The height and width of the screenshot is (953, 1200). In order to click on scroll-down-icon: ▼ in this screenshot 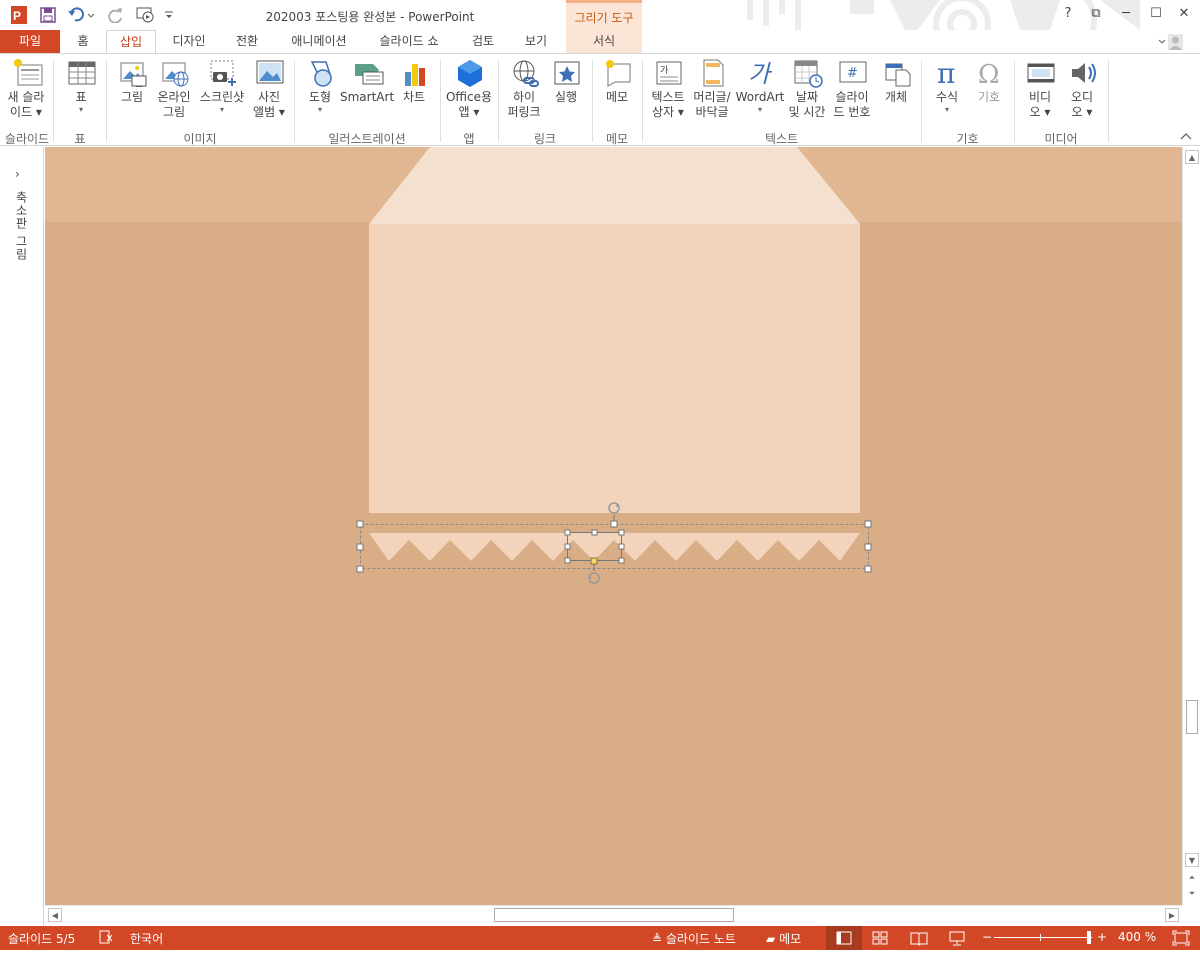, I will do `click(1192, 860)`.